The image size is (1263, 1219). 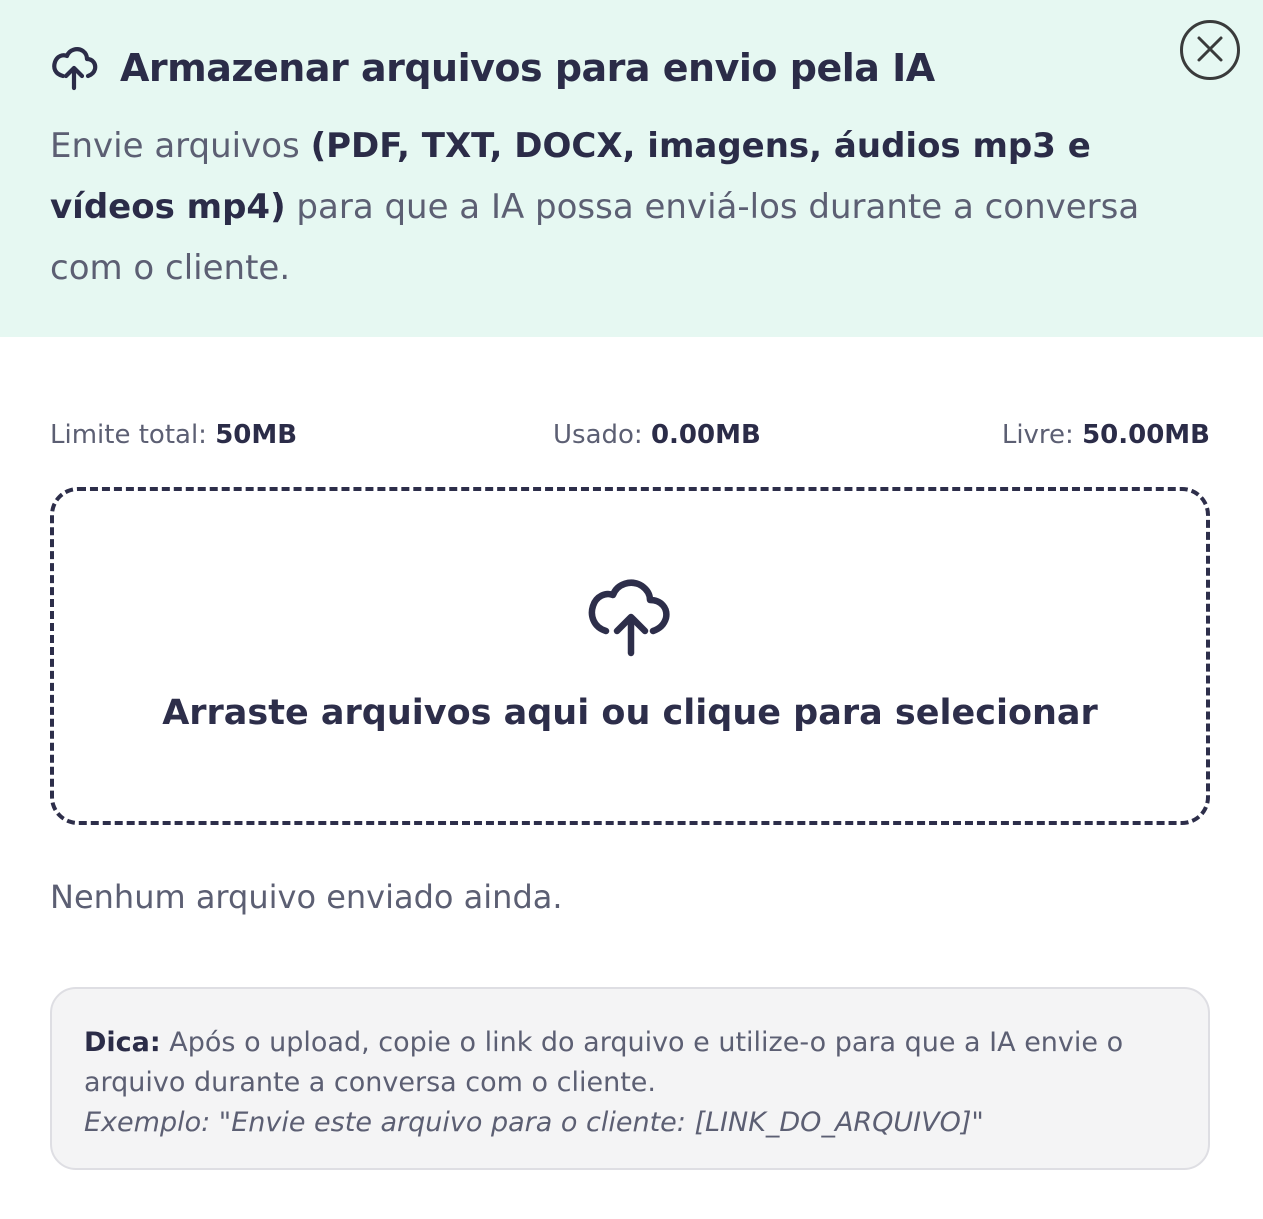 I want to click on storage-free: Livre: 50.00MB, so click(x=1106, y=435).